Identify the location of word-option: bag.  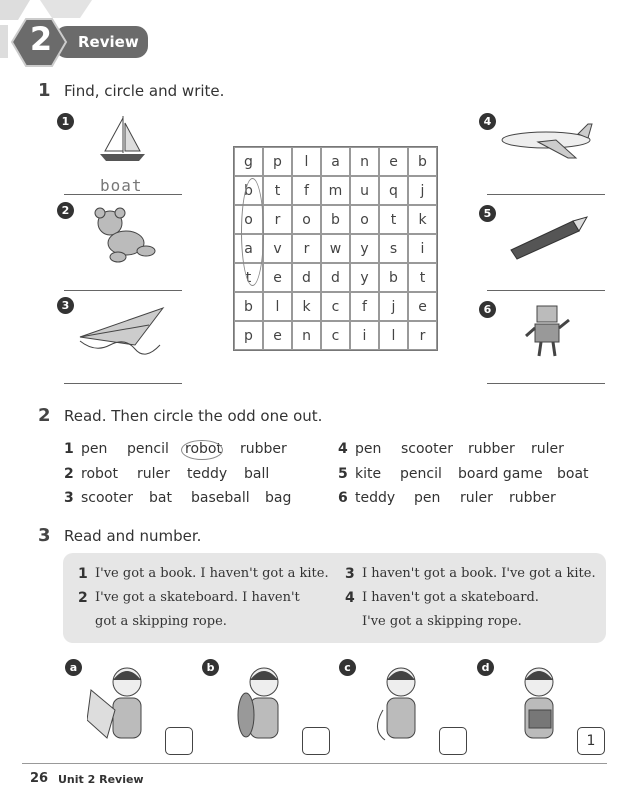
(278, 498).